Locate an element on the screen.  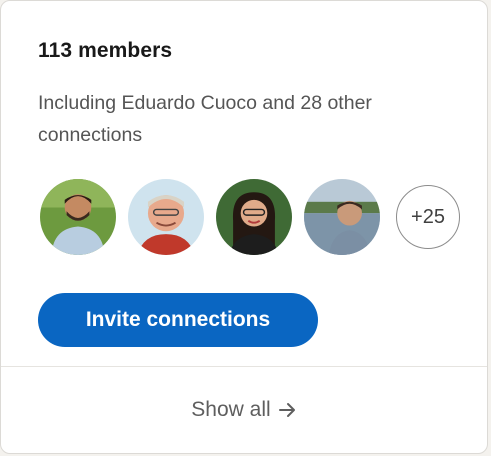
member-photo-4-icon is located at coordinates (342, 217).